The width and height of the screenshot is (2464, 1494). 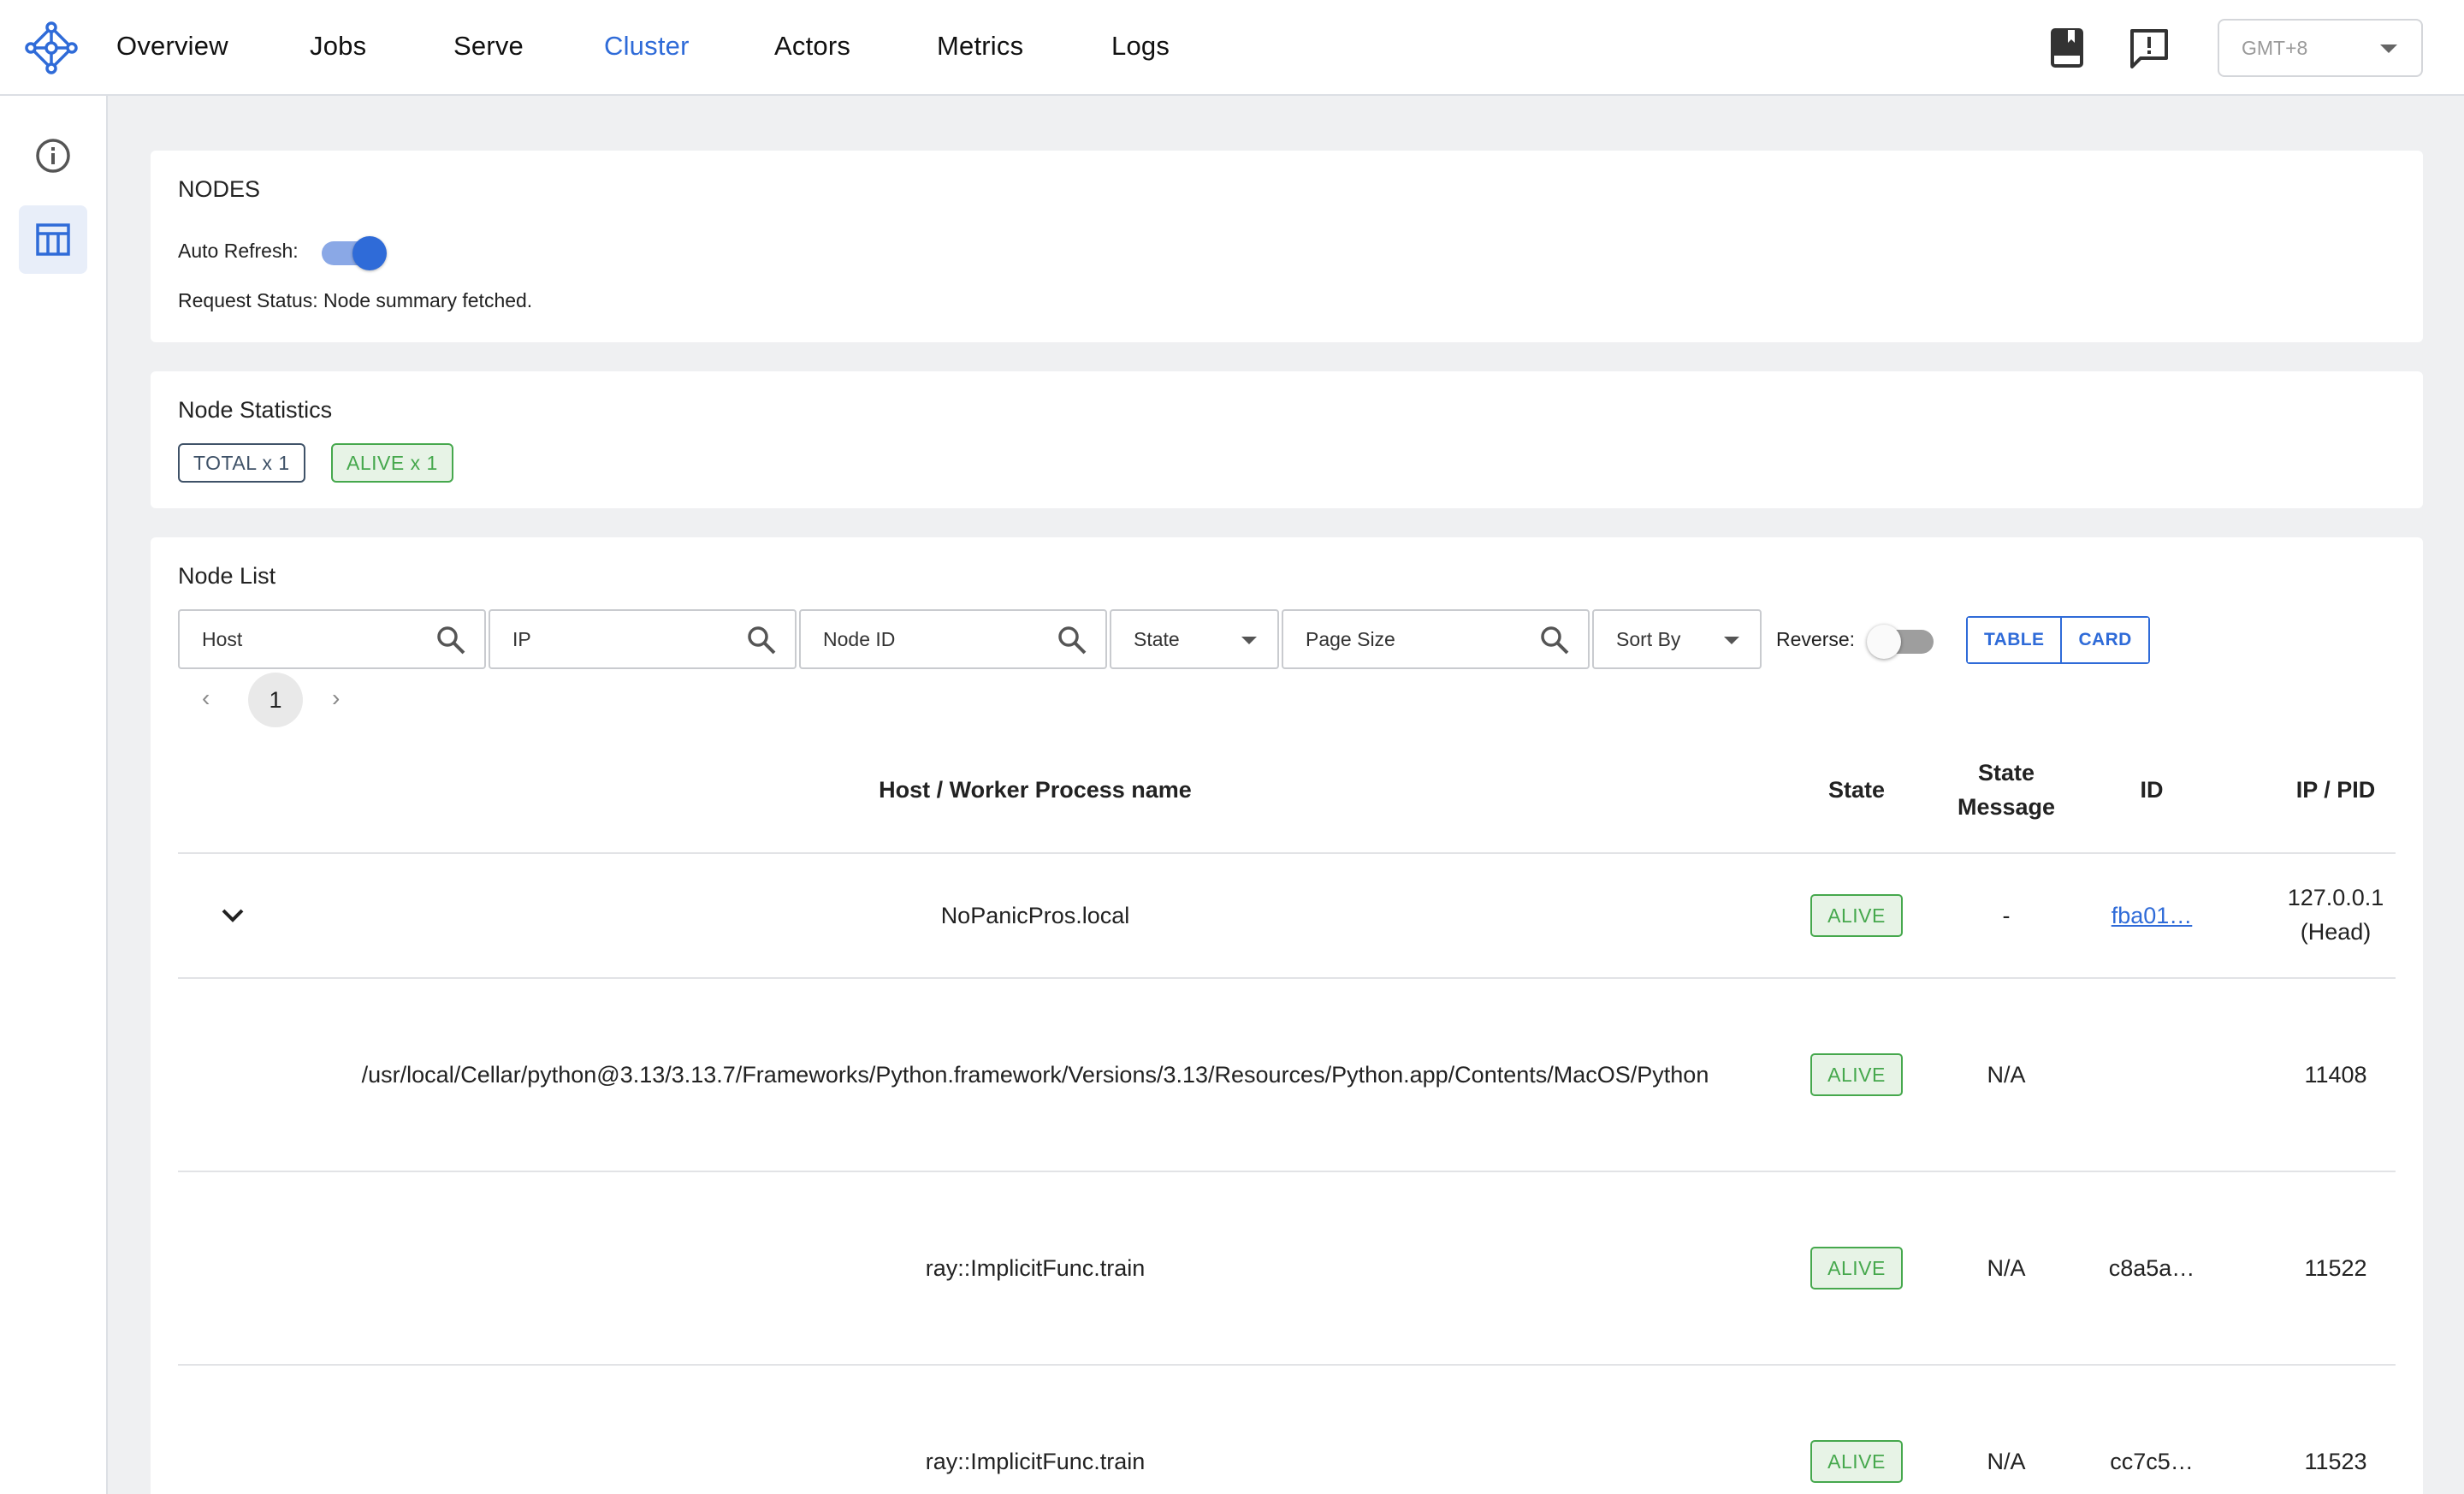 I want to click on view-mode-toggle: TABLE CARD, so click(x=2058, y=640).